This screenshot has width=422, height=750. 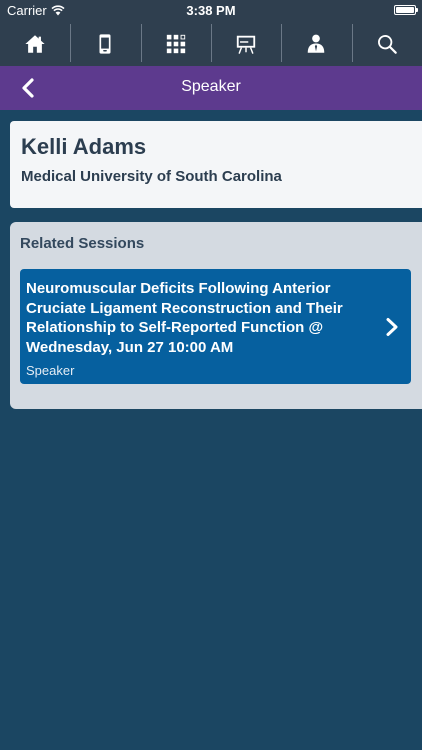 I want to click on mobile-device-icon, so click(x=105, y=44).